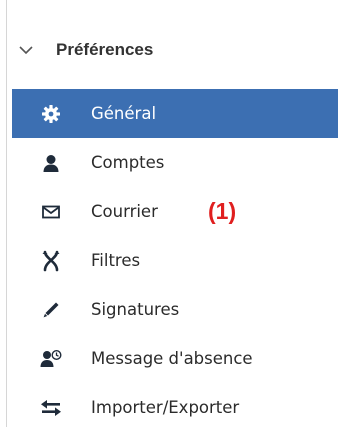 This screenshot has width=338, height=432. What do you see at coordinates (51, 212) in the screenshot?
I see `envelope-icon` at bounding box center [51, 212].